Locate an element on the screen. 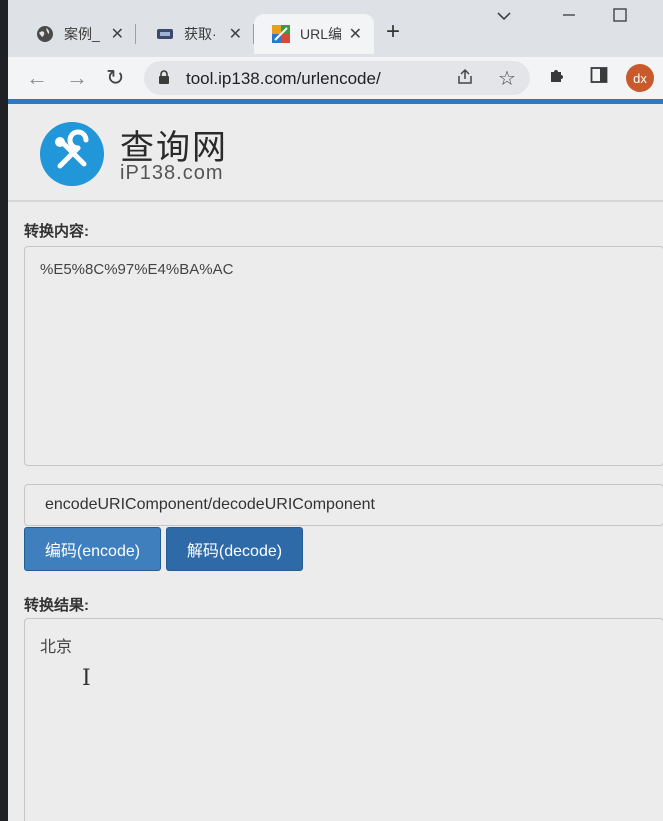 This screenshot has width=663, height=821. tab-strip: 案例_ ✕ 获取· ✕ URL编 ✕ + is located at coordinates (335, 28).